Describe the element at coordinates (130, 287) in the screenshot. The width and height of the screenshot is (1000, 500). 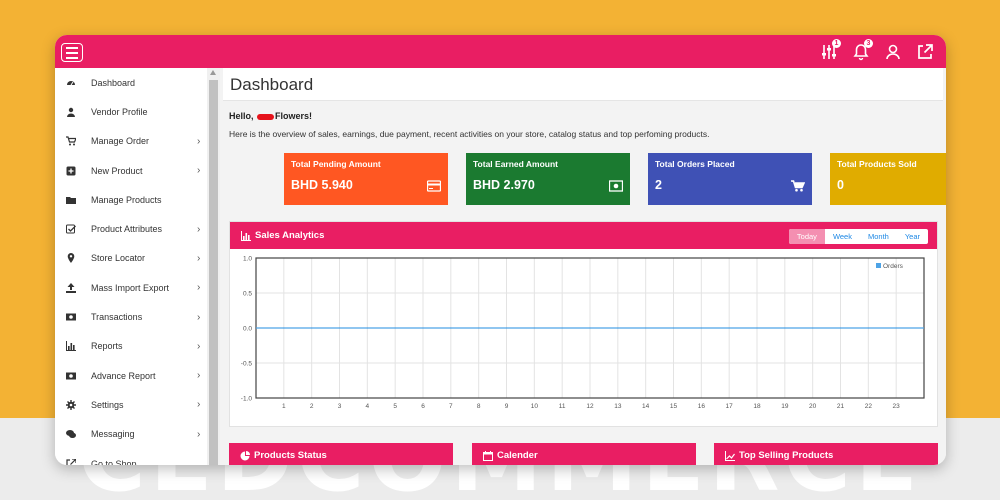
I see `sidebar-item-label: Mass Import Export` at that location.